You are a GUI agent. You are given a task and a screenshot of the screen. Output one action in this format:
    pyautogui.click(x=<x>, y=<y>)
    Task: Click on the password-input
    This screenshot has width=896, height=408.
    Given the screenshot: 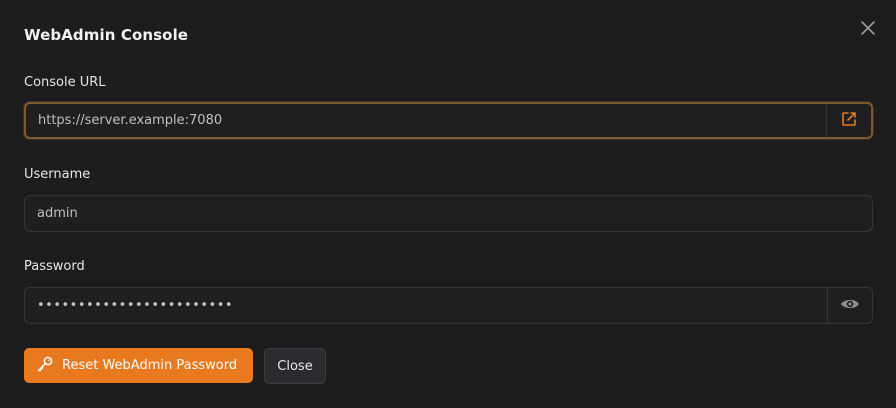 What is the action you would take?
    pyautogui.click(x=426, y=305)
    